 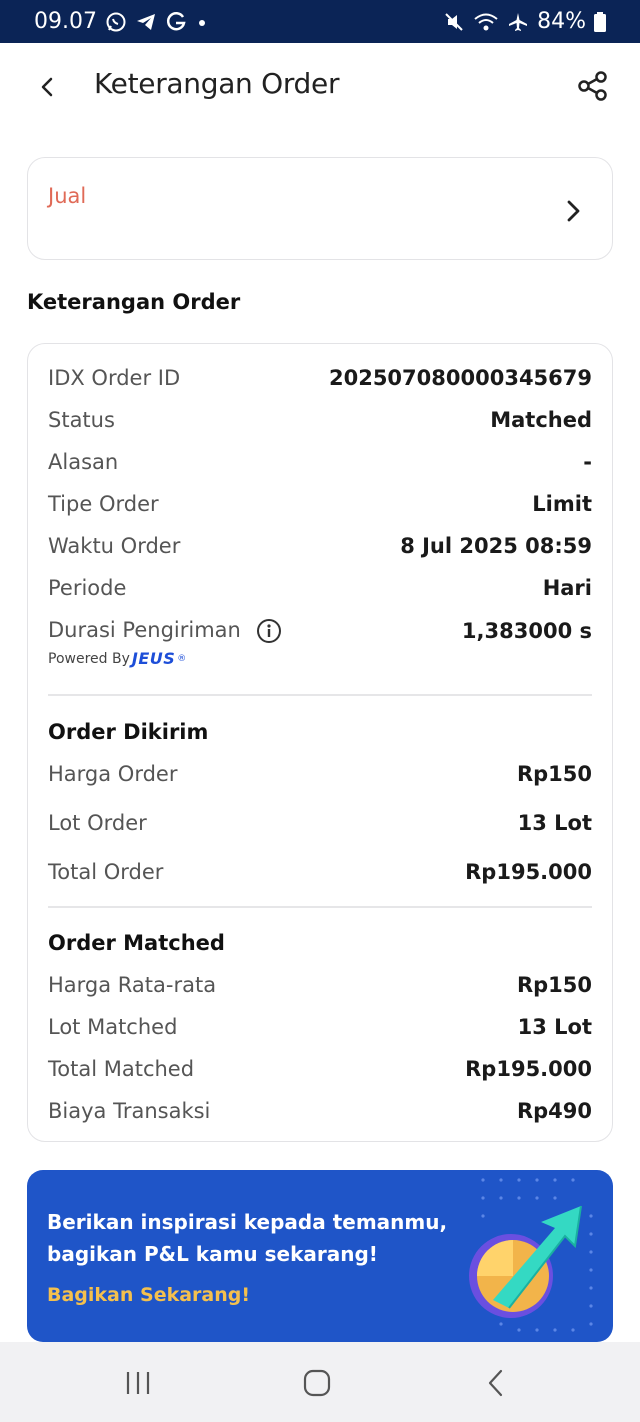 I want to click on whatsapp-icon, so click(x=116, y=22).